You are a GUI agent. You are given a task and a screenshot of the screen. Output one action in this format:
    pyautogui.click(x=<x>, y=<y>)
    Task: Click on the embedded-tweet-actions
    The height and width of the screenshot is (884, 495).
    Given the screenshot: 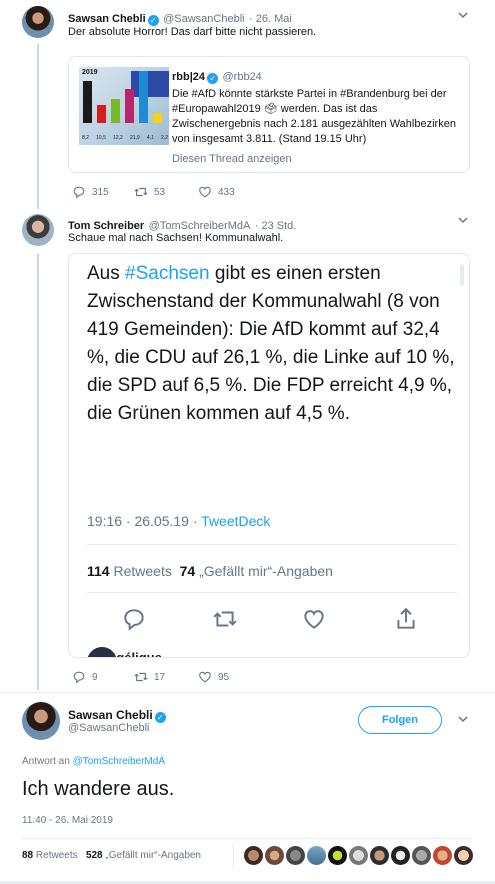 What is the action you would take?
    pyautogui.click(x=269, y=619)
    